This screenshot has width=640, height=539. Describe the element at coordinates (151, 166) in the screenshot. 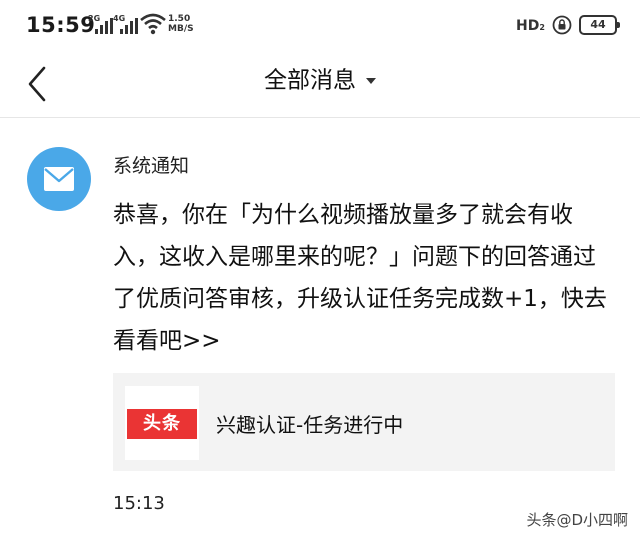

I see `message-sender: 系统通知` at that location.